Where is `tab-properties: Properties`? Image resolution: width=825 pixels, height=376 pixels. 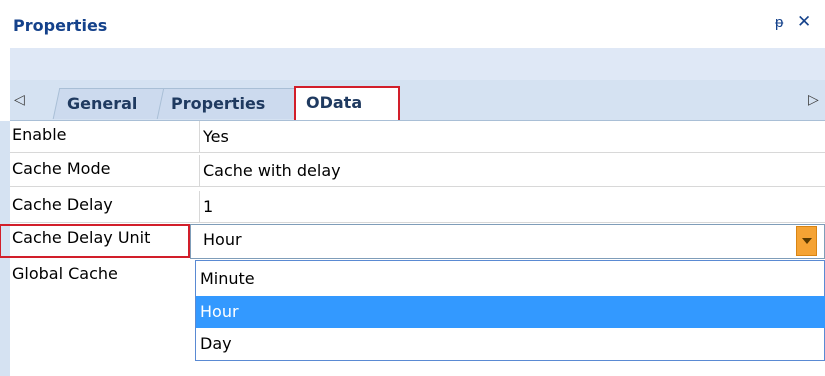 tab-properties: Properties is located at coordinates (229, 103).